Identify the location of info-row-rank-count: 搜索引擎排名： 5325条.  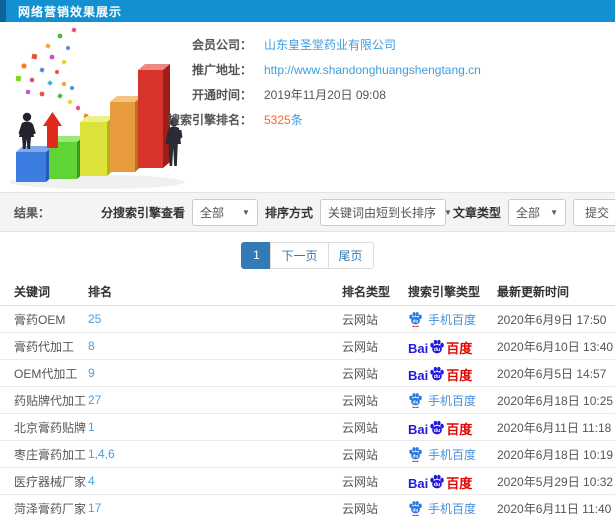
(318, 119).